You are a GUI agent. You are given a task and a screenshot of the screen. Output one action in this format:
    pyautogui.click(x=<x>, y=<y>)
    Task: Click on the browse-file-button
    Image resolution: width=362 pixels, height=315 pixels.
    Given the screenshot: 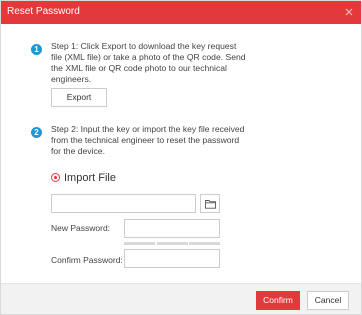 What is the action you would take?
    pyautogui.click(x=210, y=203)
    